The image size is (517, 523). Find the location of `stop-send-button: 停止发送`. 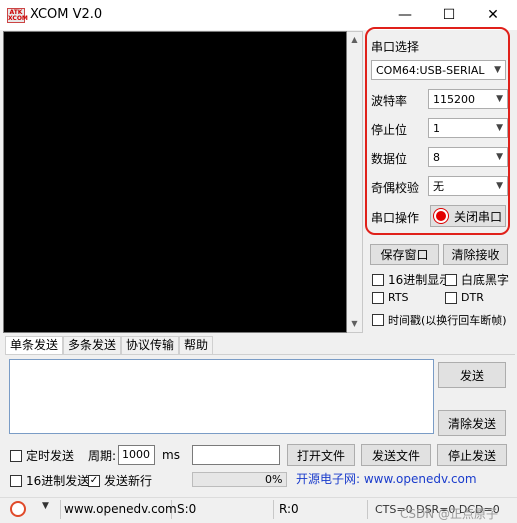

stop-send-button: 停止发送 is located at coordinates (472, 455).